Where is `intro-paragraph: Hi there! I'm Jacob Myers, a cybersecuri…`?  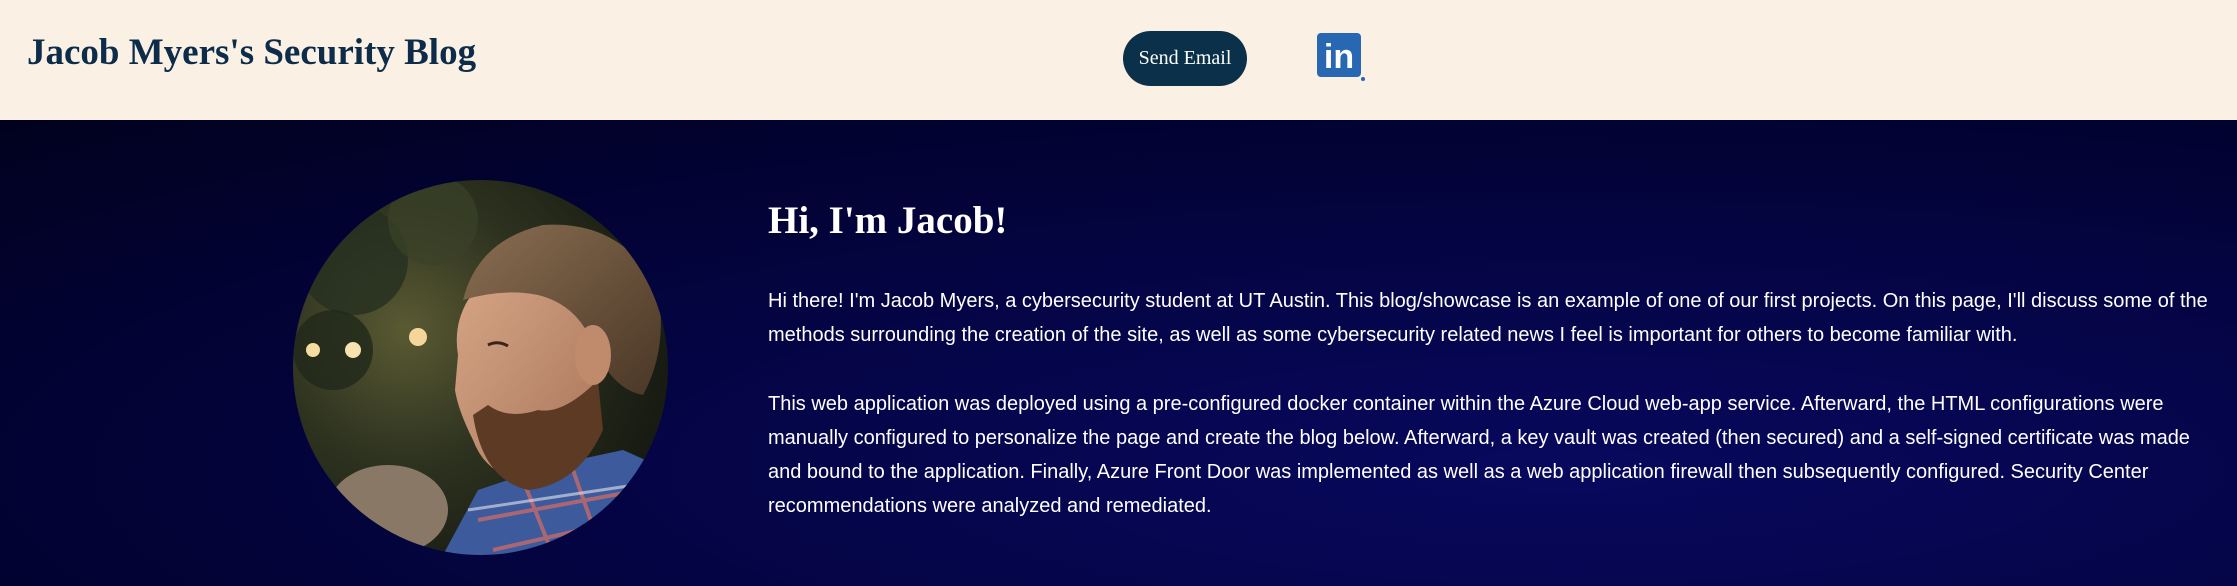 intro-paragraph: Hi there! I'm Jacob Myers, a cybersecuri… is located at coordinates (1488, 318).